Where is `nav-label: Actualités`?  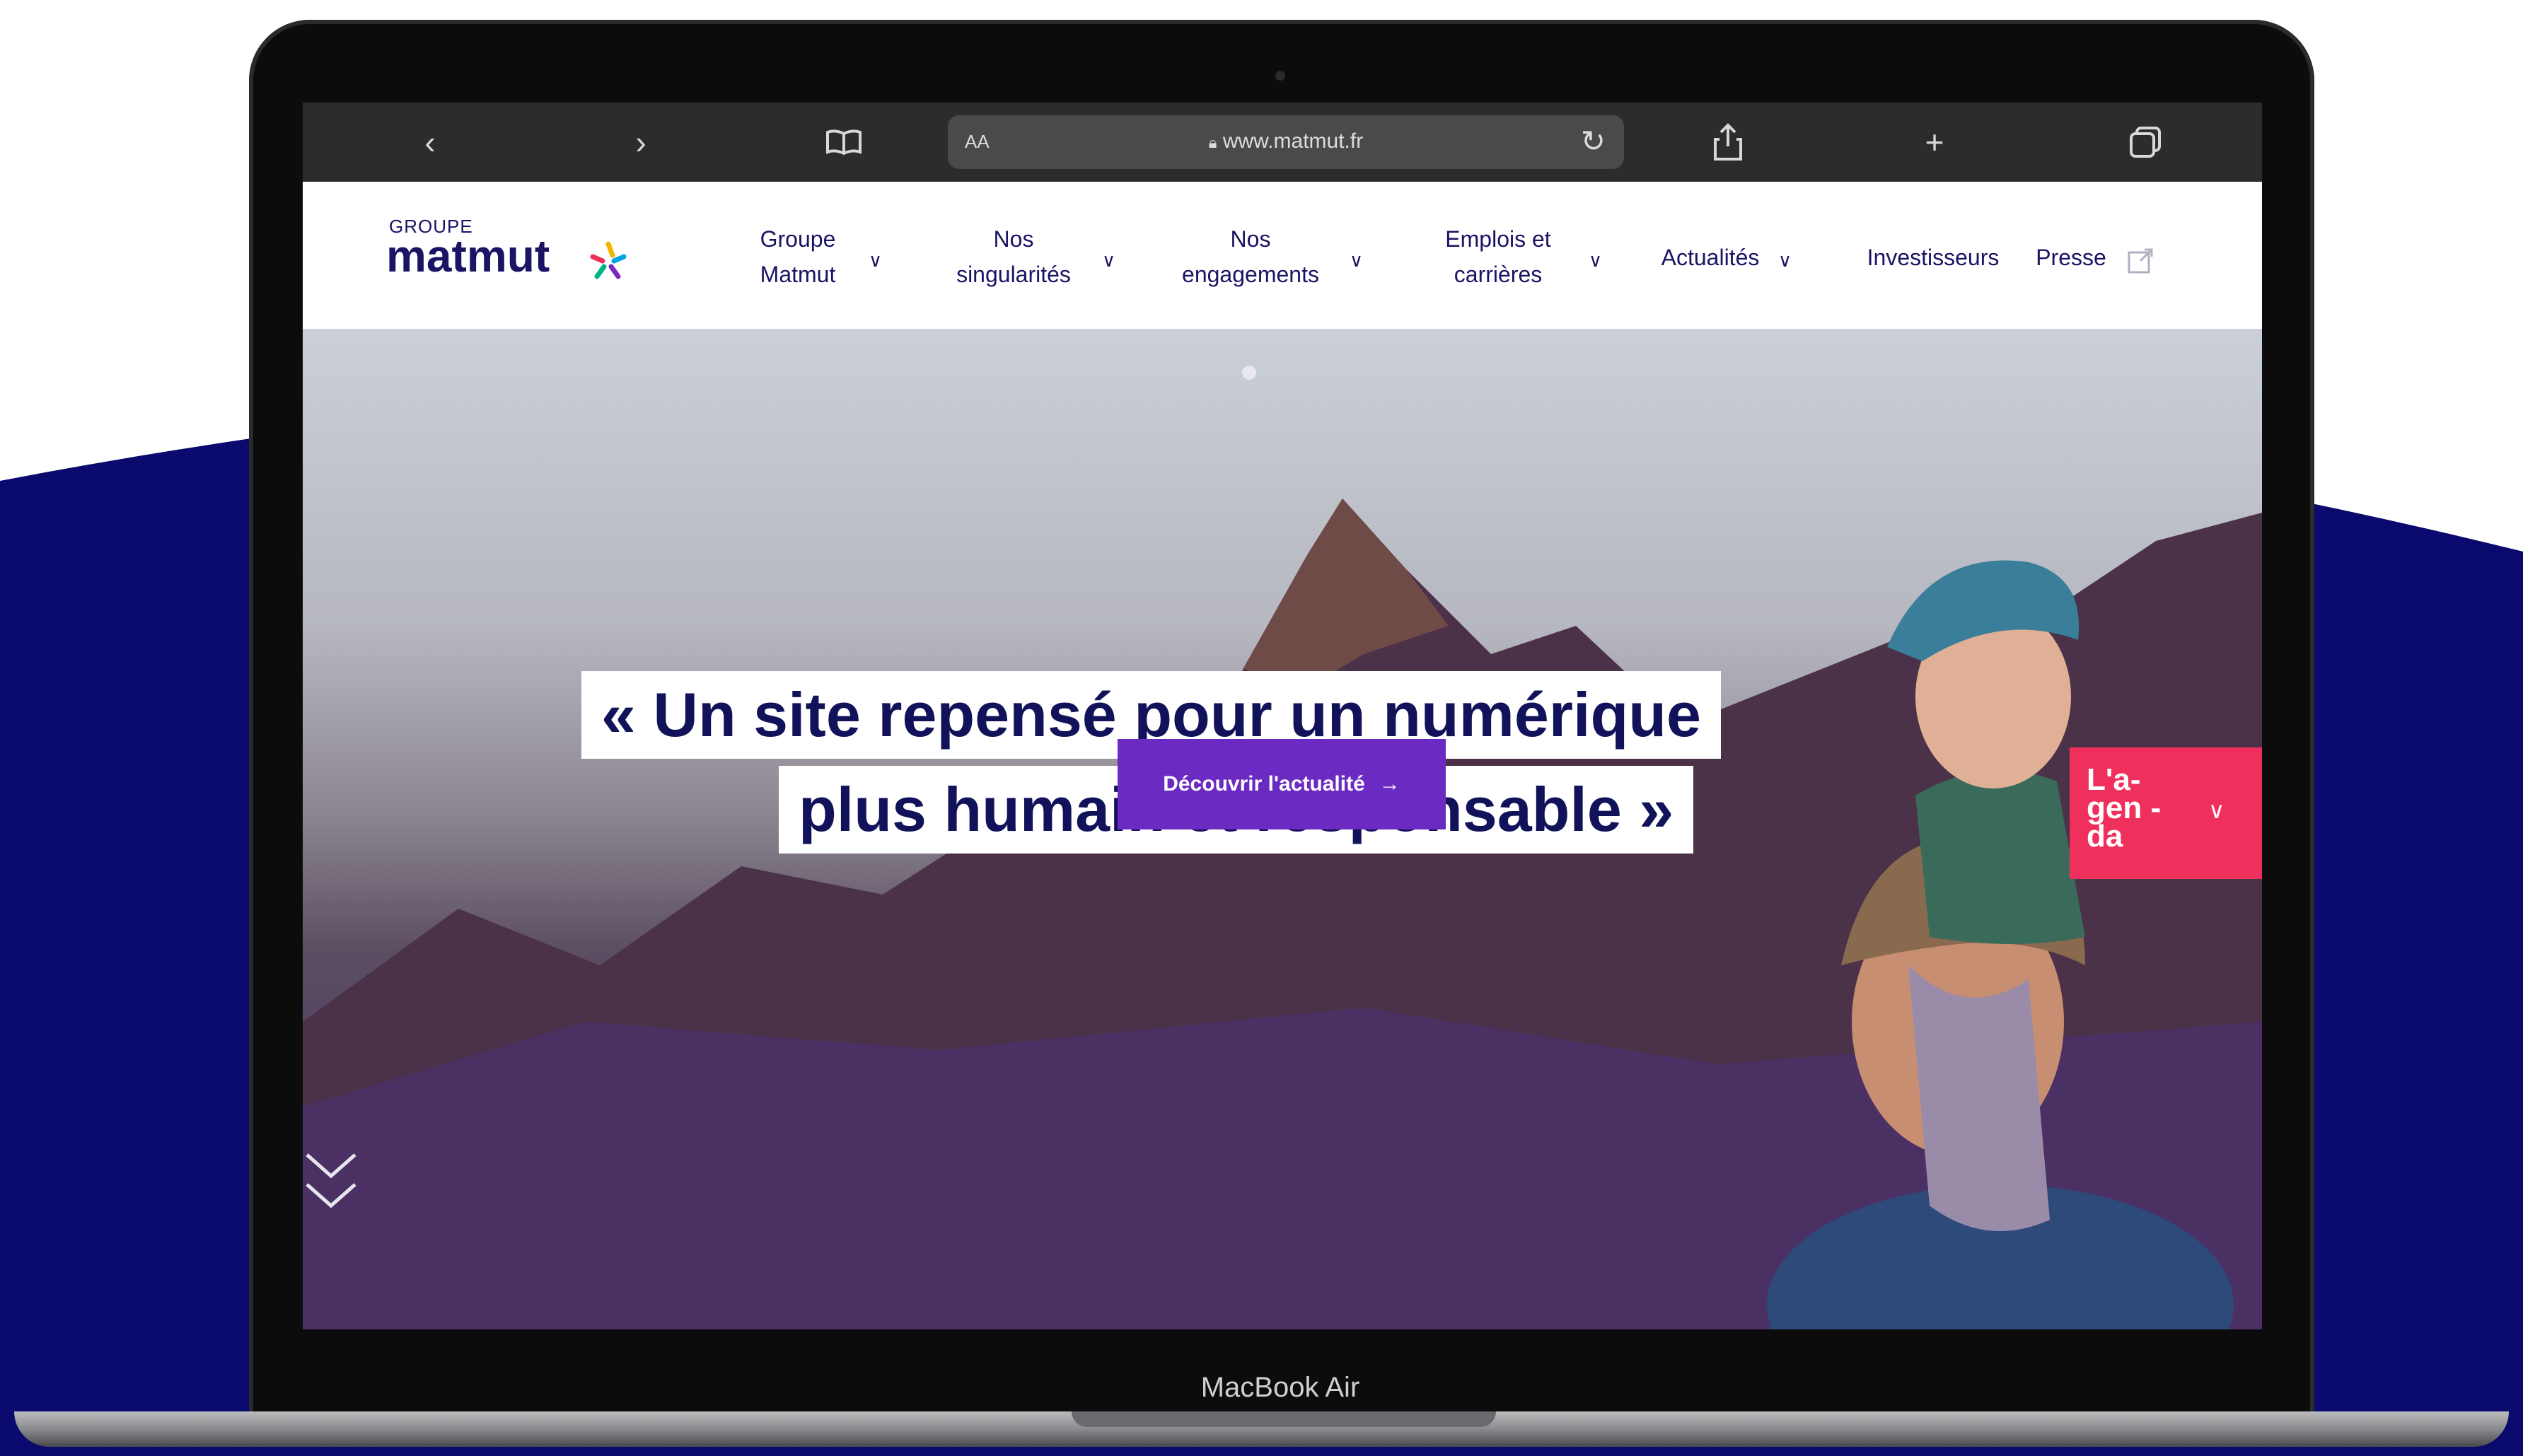
nav-label: Actualités is located at coordinates (1710, 258).